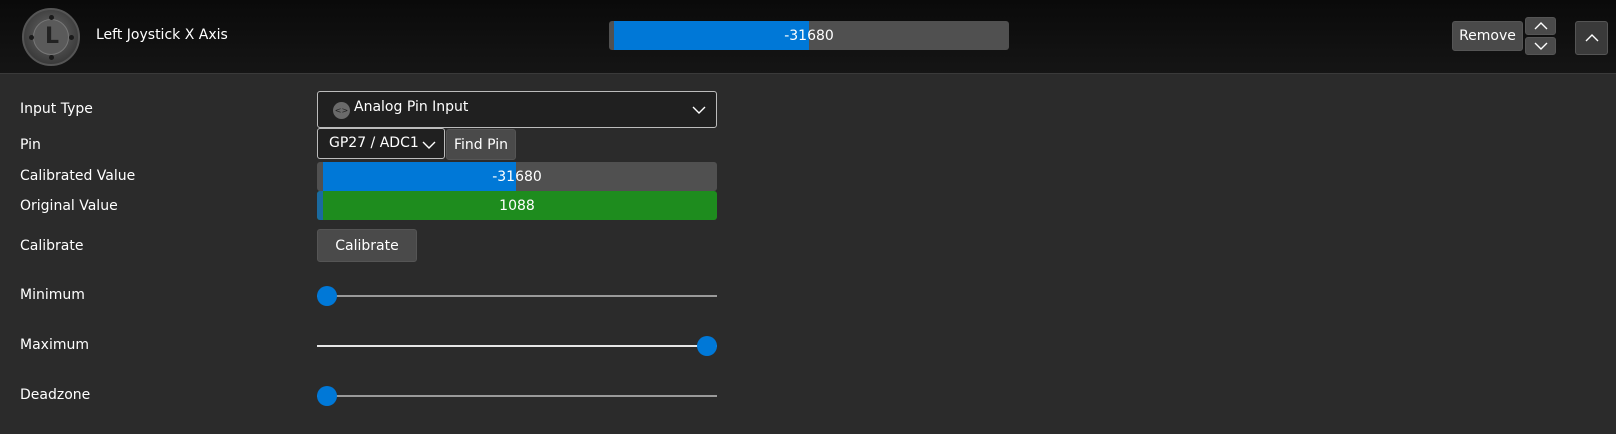 This screenshot has height=434, width=1616. I want to click on header-value-text: -31680, so click(809, 35).